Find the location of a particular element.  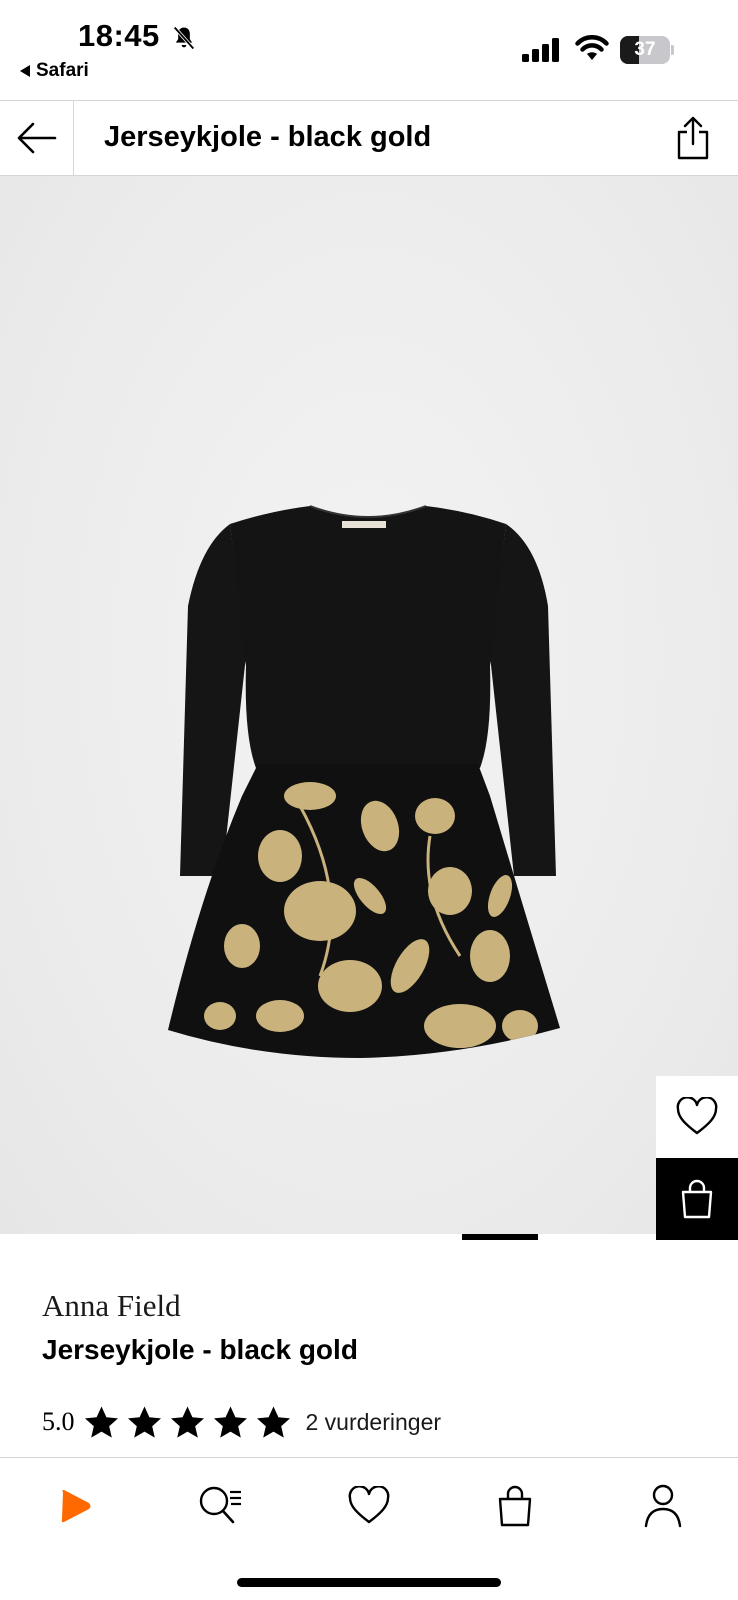

brand-name: Anna Field is located at coordinates (111, 1306).